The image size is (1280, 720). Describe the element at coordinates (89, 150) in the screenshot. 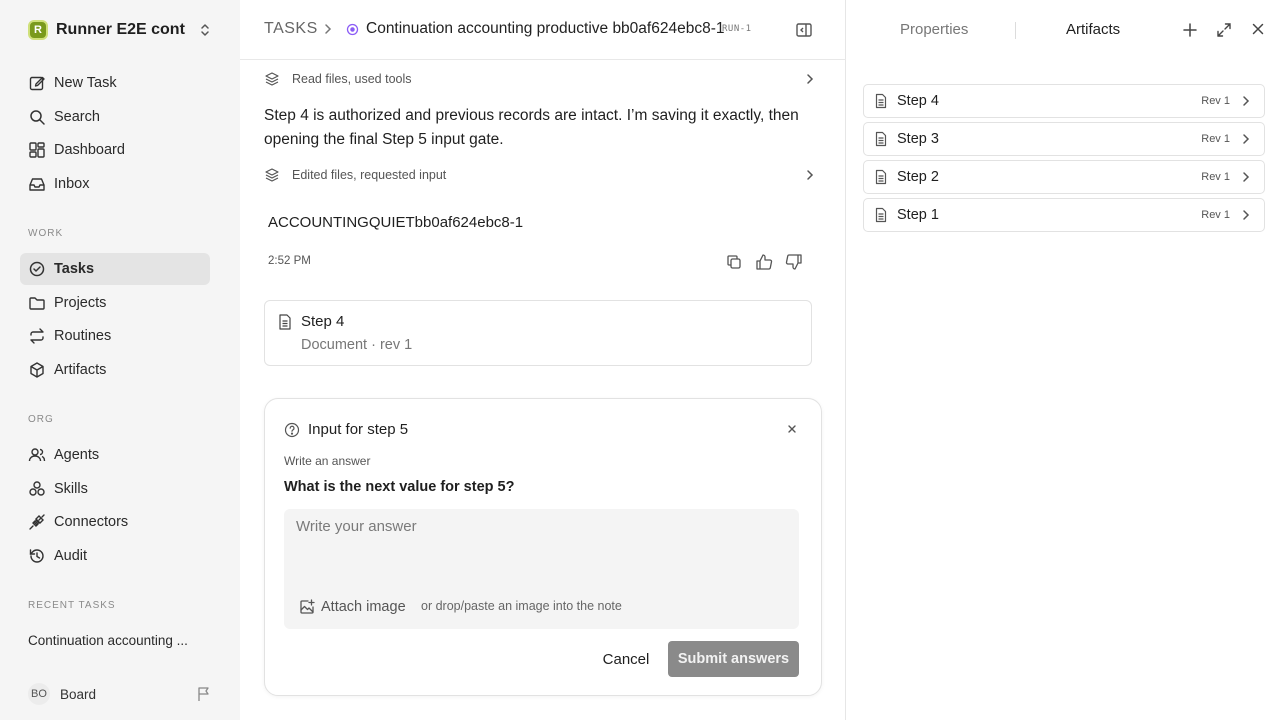

I see `nav-label: Dashboard` at that location.